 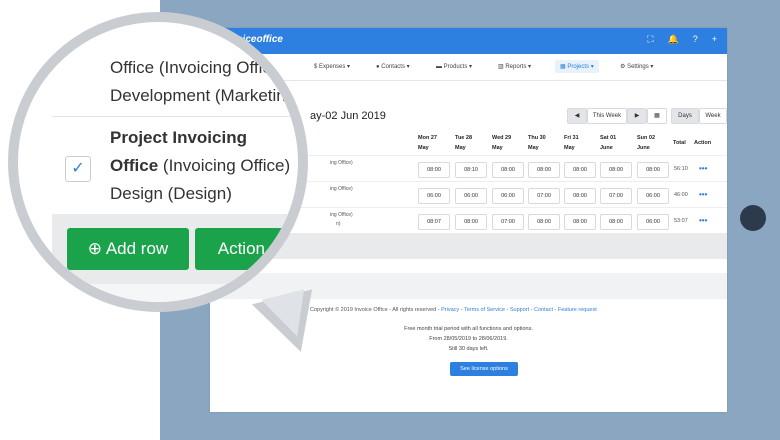 What do you see at coordinates (175, 293) in the screenshot?
I see `zoomed-lower-band` at bounding box center [175, 293].